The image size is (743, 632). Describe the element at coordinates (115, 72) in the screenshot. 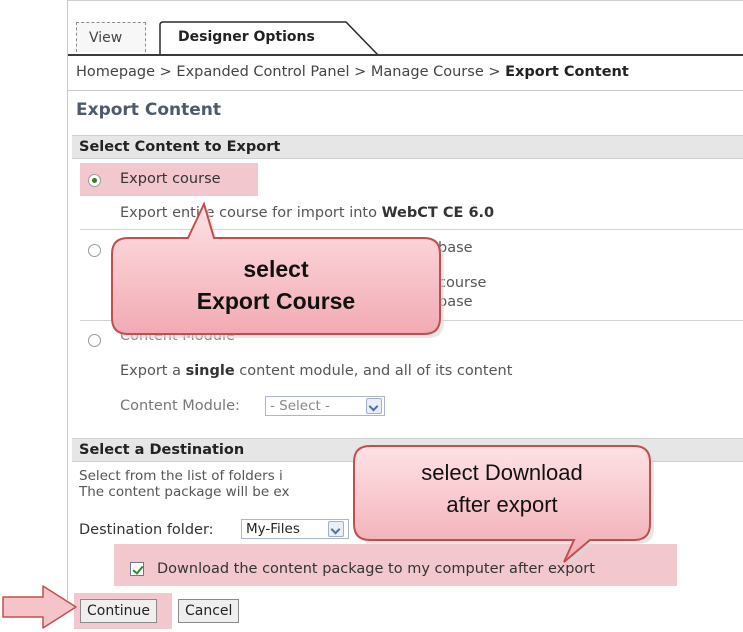

I see `breadcrumb-homepage: Homepage` at that location.